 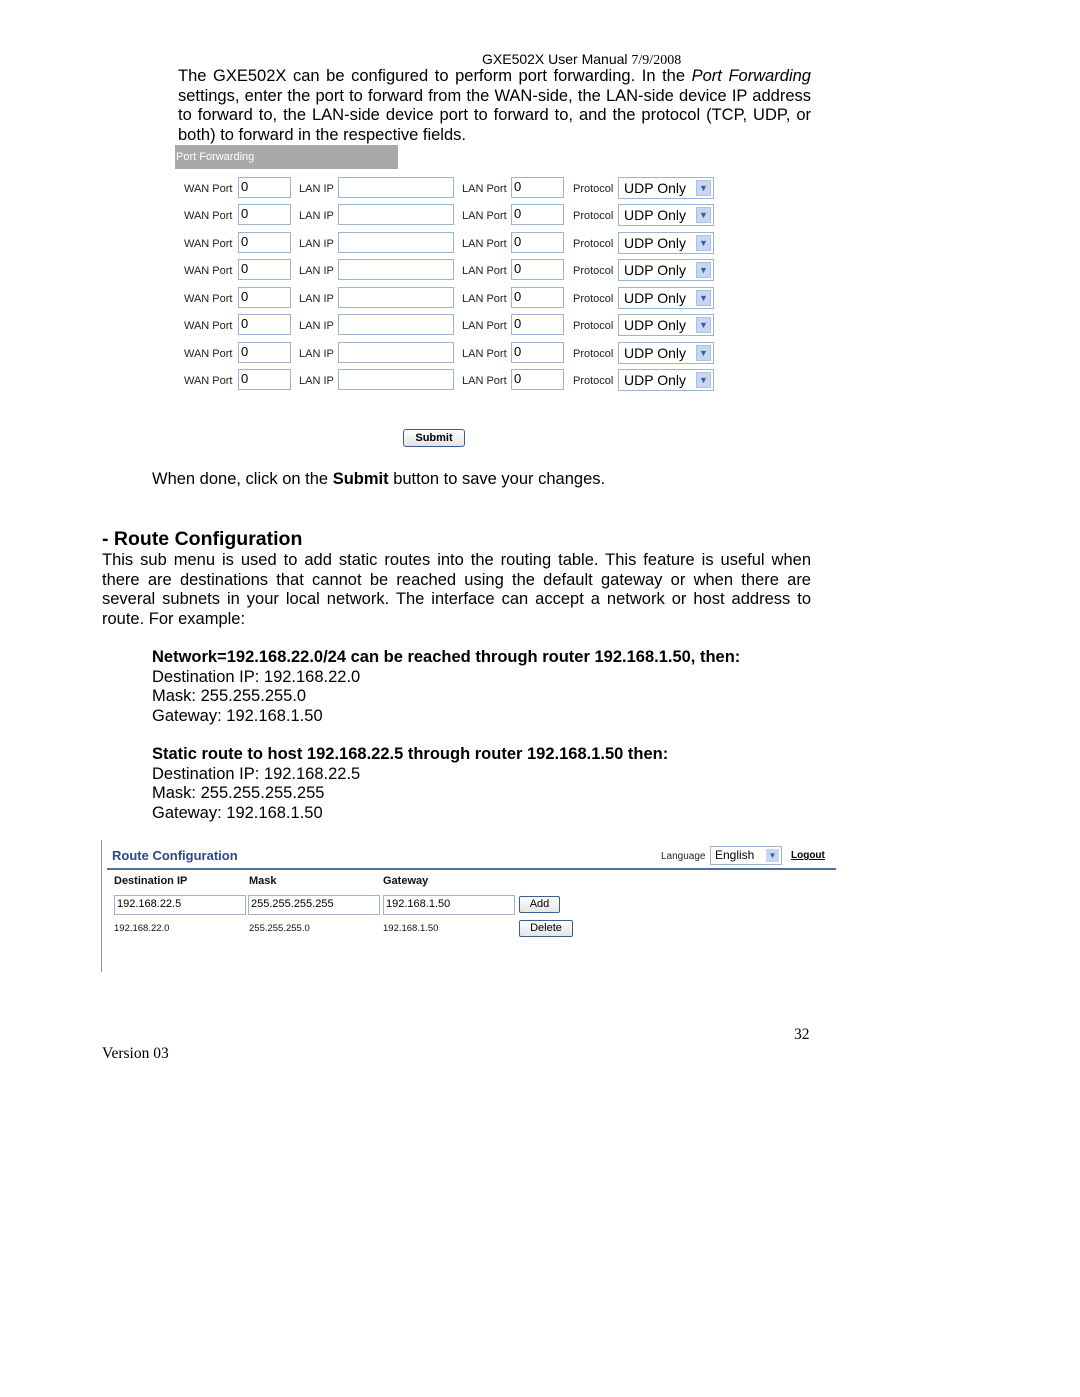 What do you see at coordinates (101, 906) in the screenshot?
I see `frame-border` at bounding box center [101, 906].